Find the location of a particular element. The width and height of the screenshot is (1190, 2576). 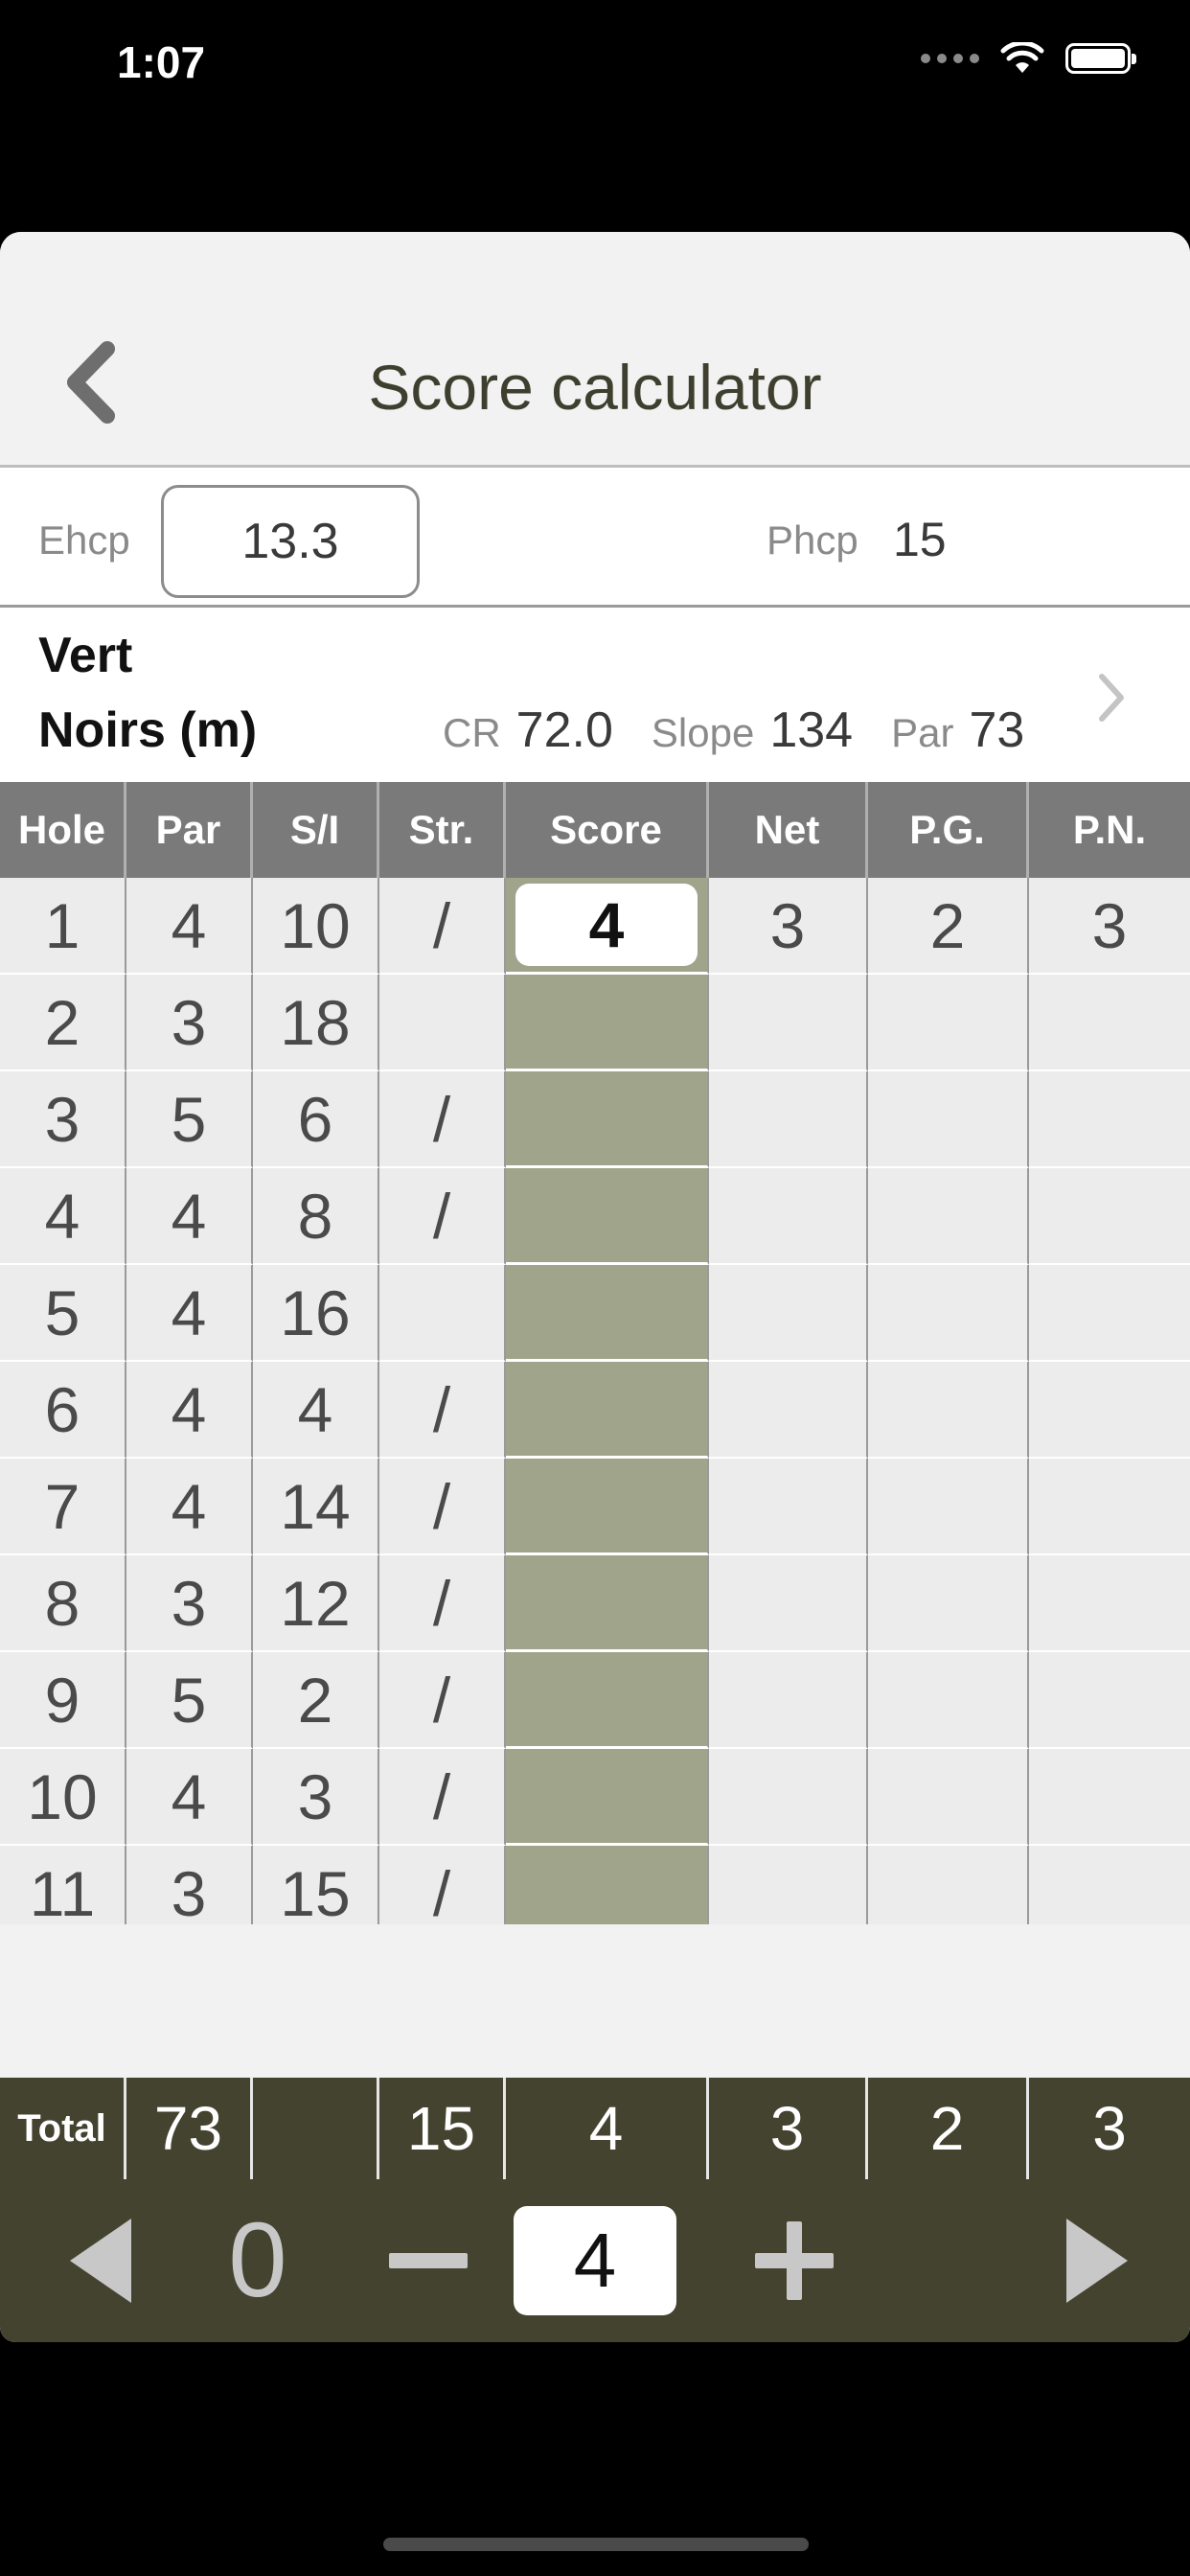

table-row: 1 4 10/4 3 2 3 is located at coordinates (595, 926).